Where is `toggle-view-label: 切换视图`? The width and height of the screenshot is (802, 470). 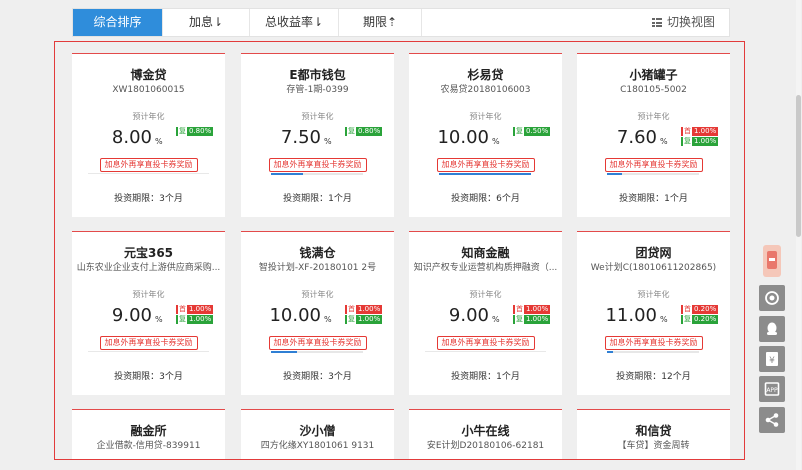
toggle-view-label: 切换视图 is located at coordinates (690, 22).